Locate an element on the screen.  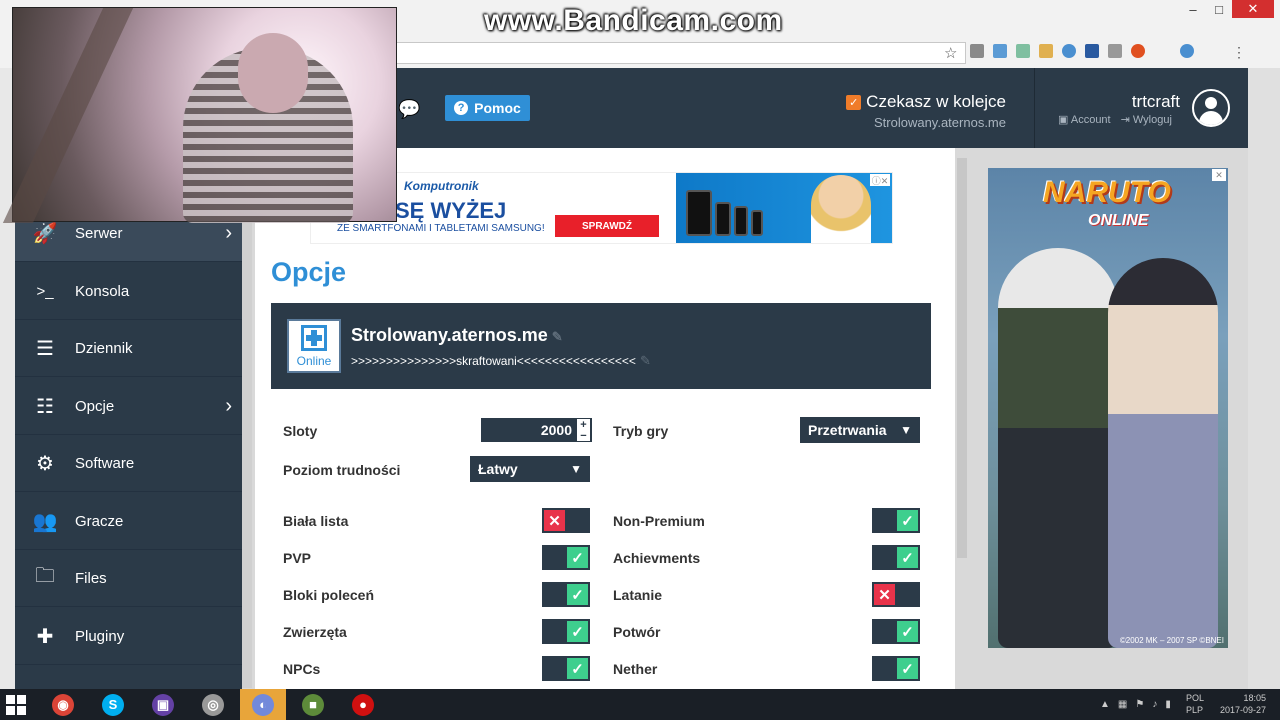
ad-character-image is located at coordinates (1163, 453).